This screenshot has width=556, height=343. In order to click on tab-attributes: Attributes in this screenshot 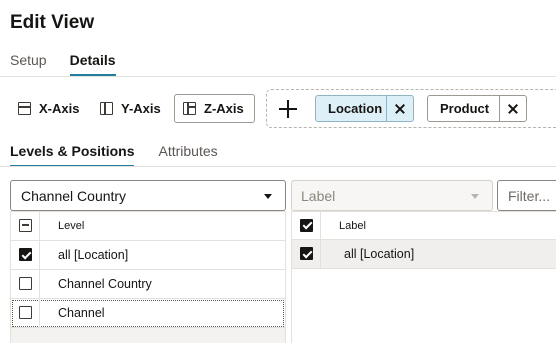, I will do `click(187, 155)`.